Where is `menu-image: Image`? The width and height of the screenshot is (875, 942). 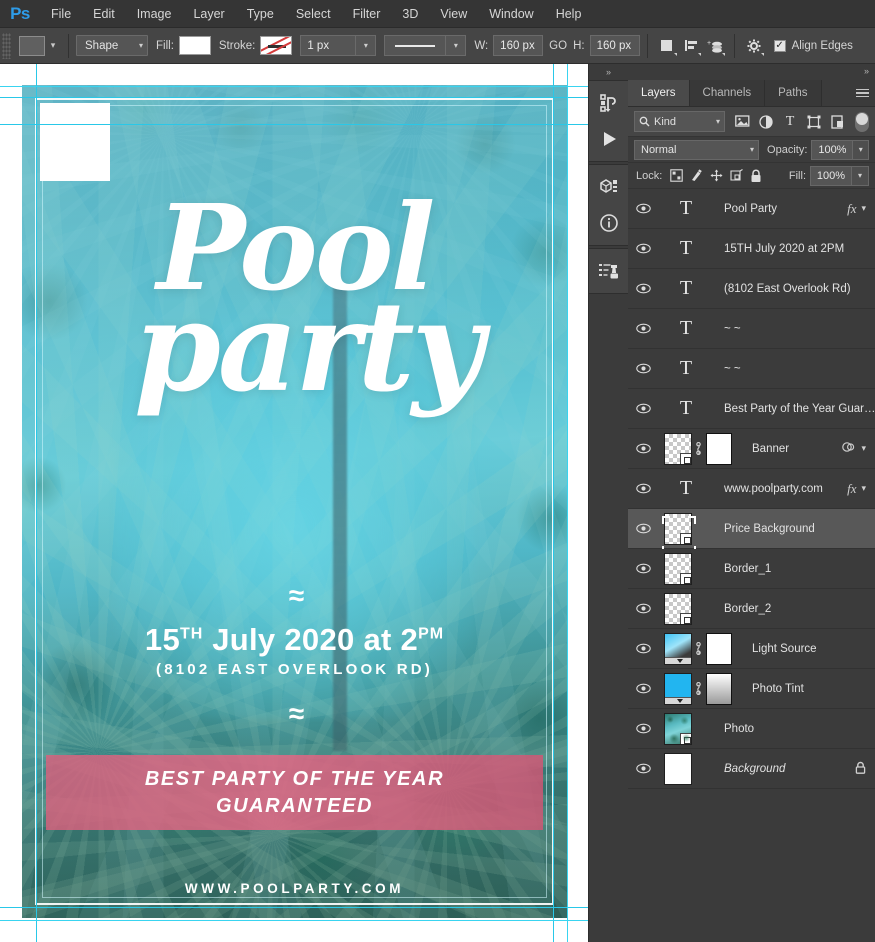 menu-image: Image is located at coordinates (154, 14).